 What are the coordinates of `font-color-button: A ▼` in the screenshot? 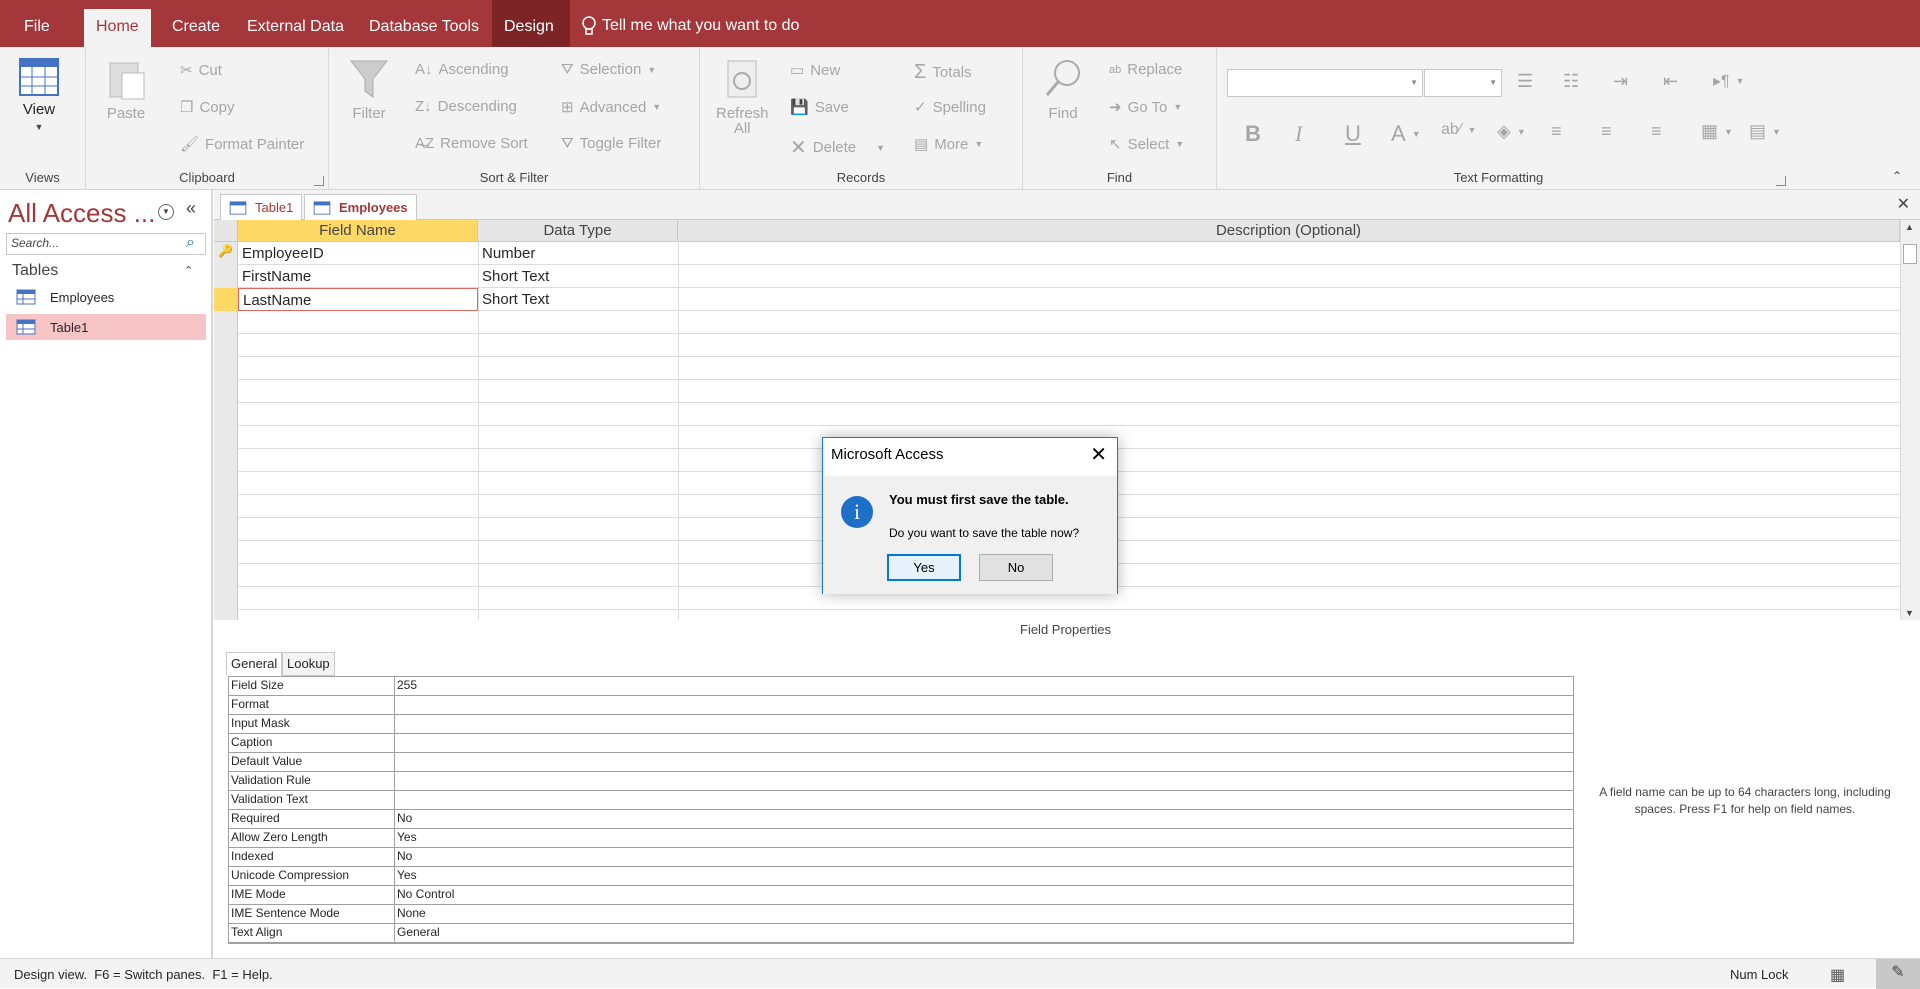 It's located at (1406, 134).